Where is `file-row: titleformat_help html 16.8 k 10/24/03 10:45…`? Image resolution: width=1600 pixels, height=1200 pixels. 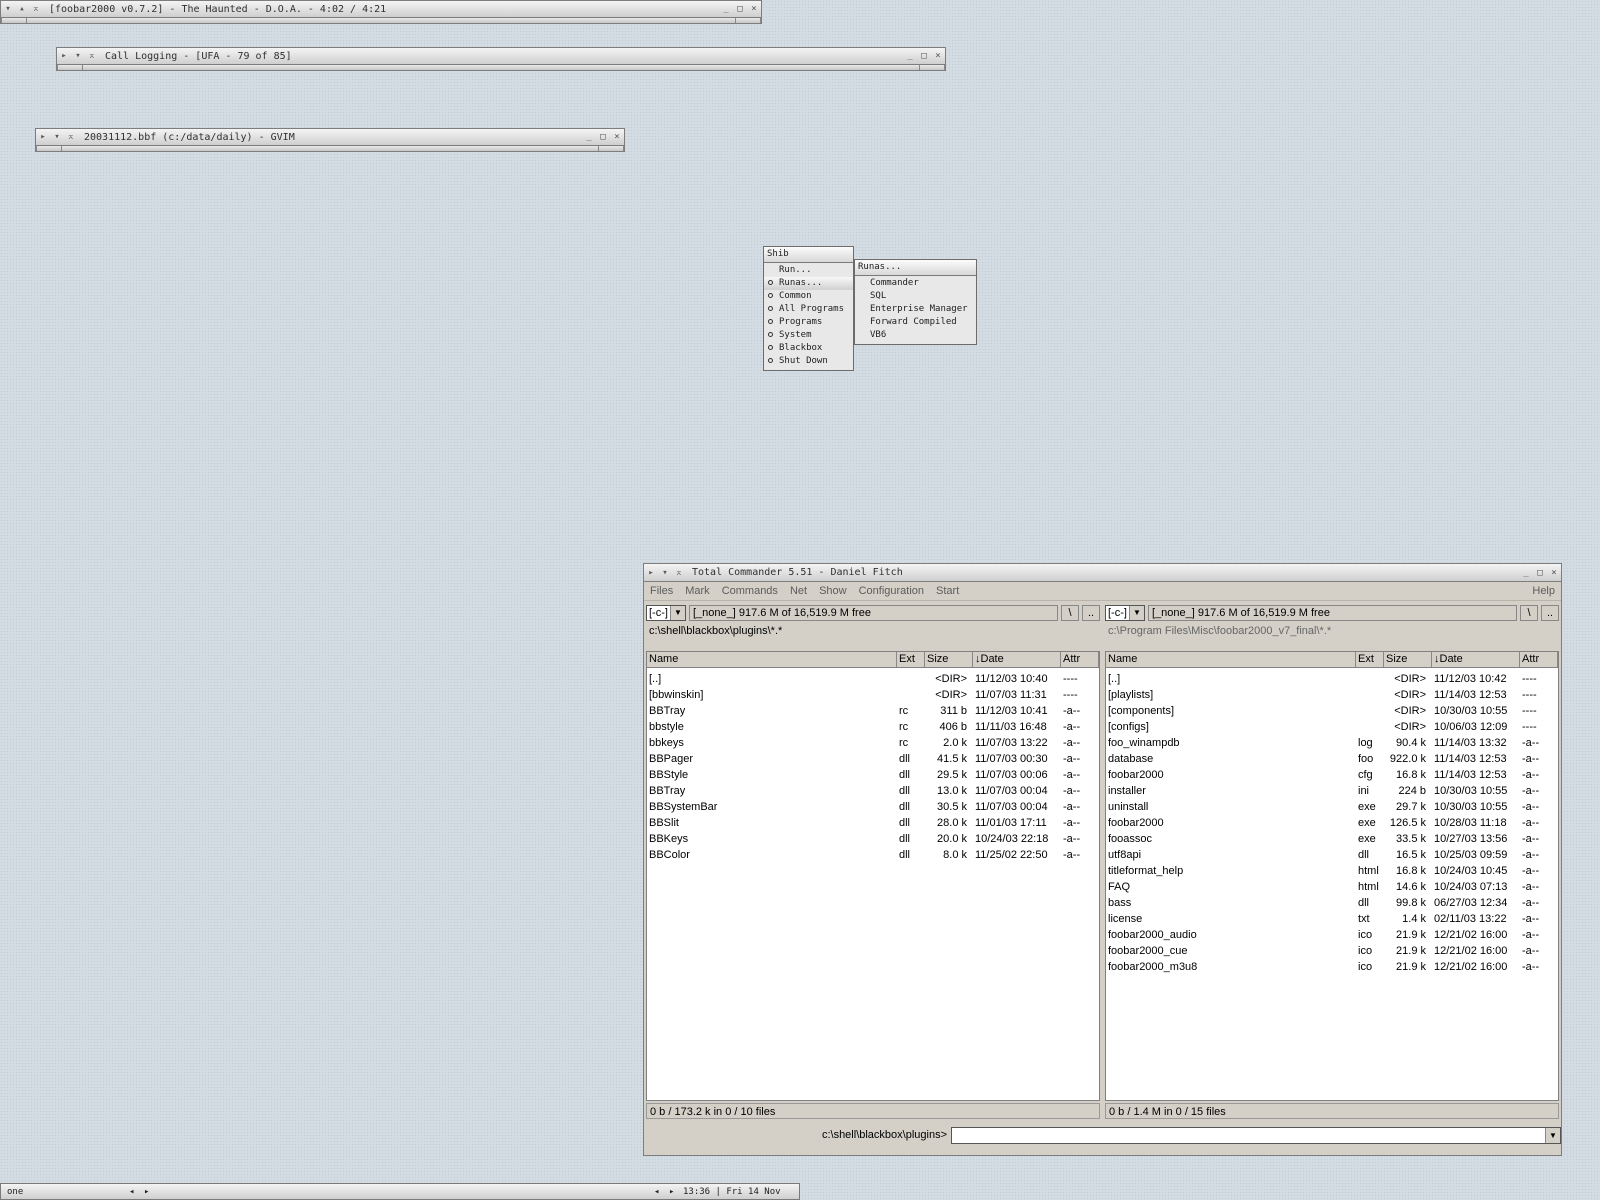
file-row: titleformat_help html 16.8 k 10/24/03 10:45… is located at coordinates (1332, 871).